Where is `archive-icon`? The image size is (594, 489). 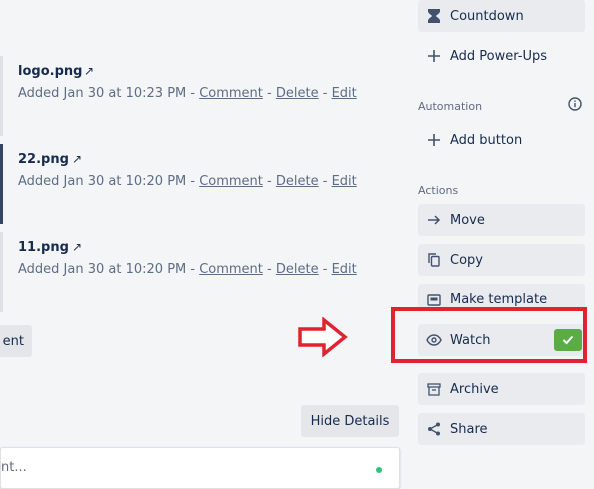
archive-icon is located at coordinates (434, 389).